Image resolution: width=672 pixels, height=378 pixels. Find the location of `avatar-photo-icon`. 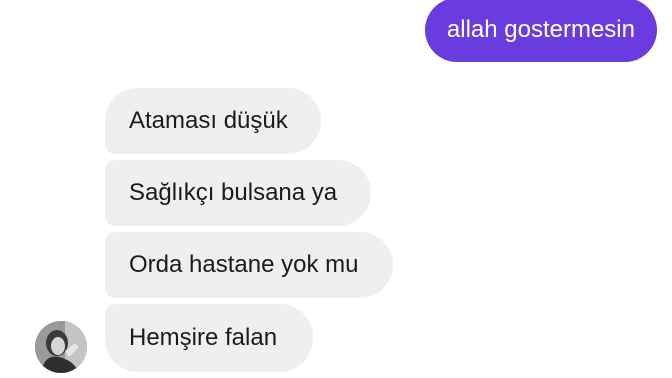

avatar-photo-icon is located at coordinates (61, 347).